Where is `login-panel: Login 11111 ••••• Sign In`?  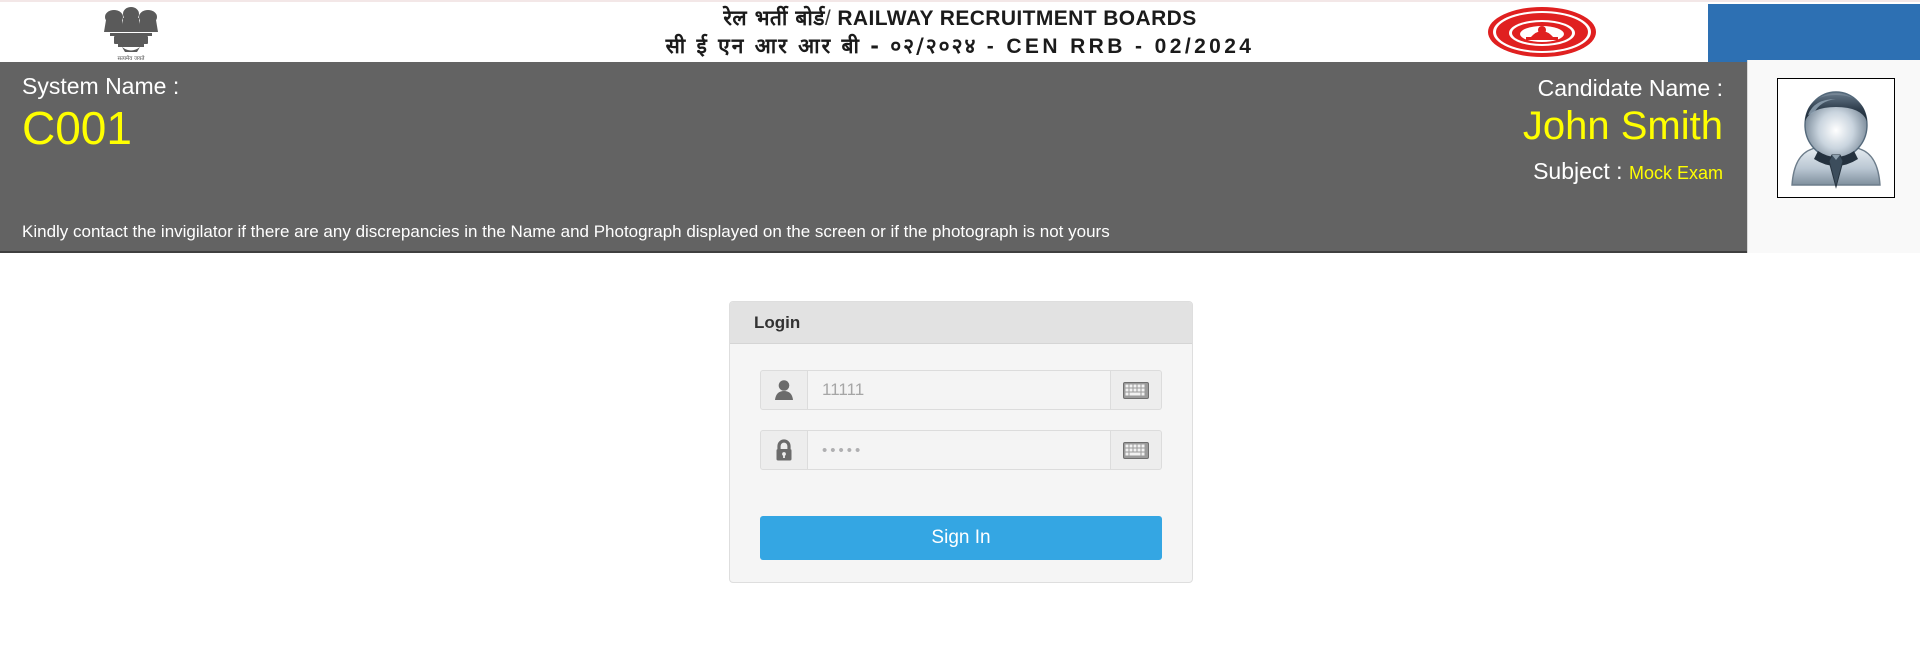 login-panel: Login 11111 ••••• Sign In is located at coordinates (961, 442).